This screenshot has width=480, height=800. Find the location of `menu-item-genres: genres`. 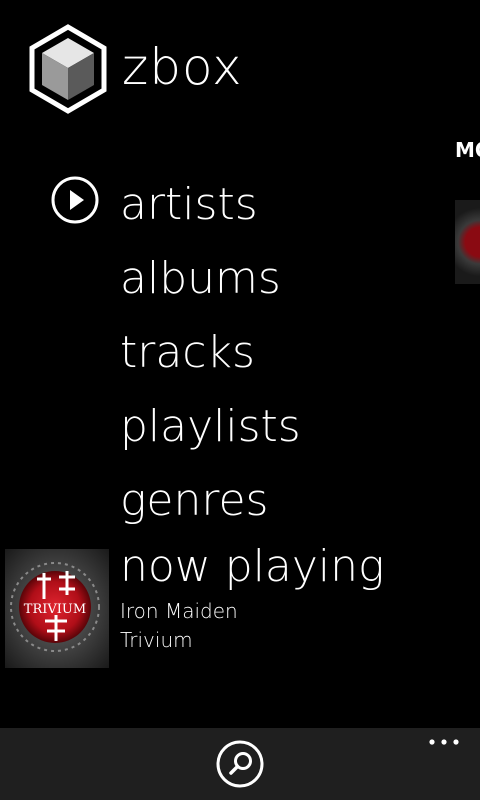

menu-item-genres: genres is located at coordinates (210, 501).